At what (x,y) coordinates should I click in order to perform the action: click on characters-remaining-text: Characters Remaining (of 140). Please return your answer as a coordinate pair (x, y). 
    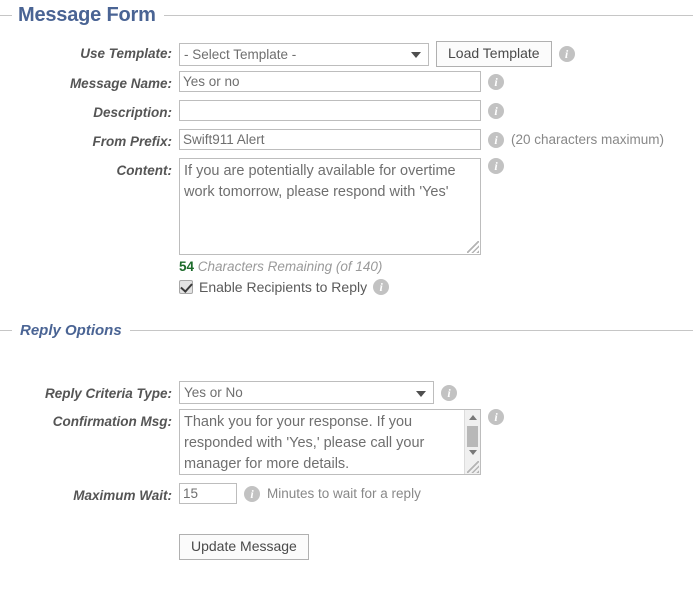
    Looking at the image, I should click on (290, 266).